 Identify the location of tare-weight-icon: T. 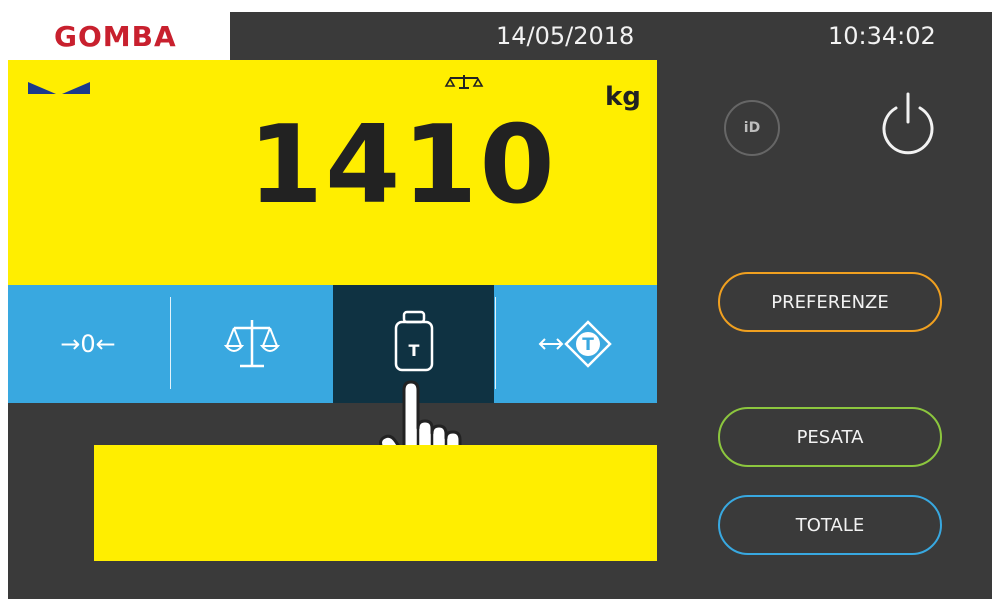
(413, 341).